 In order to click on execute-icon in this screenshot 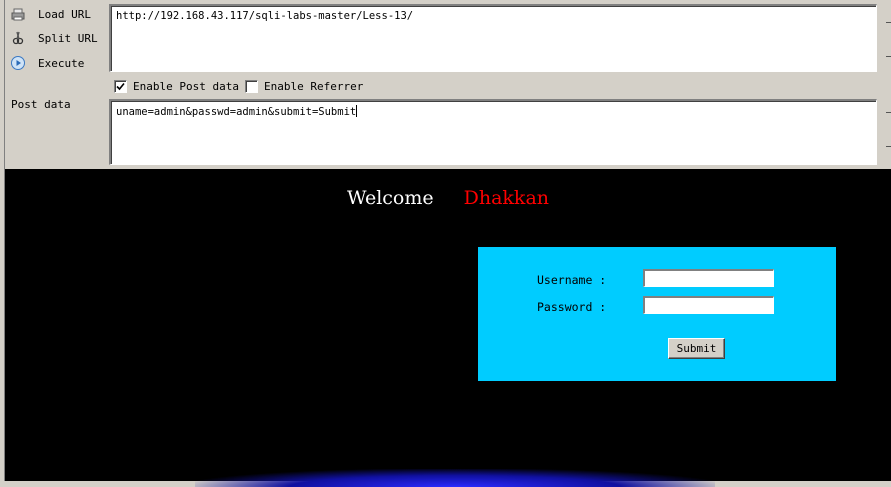, I will do `click(18, 63)`.